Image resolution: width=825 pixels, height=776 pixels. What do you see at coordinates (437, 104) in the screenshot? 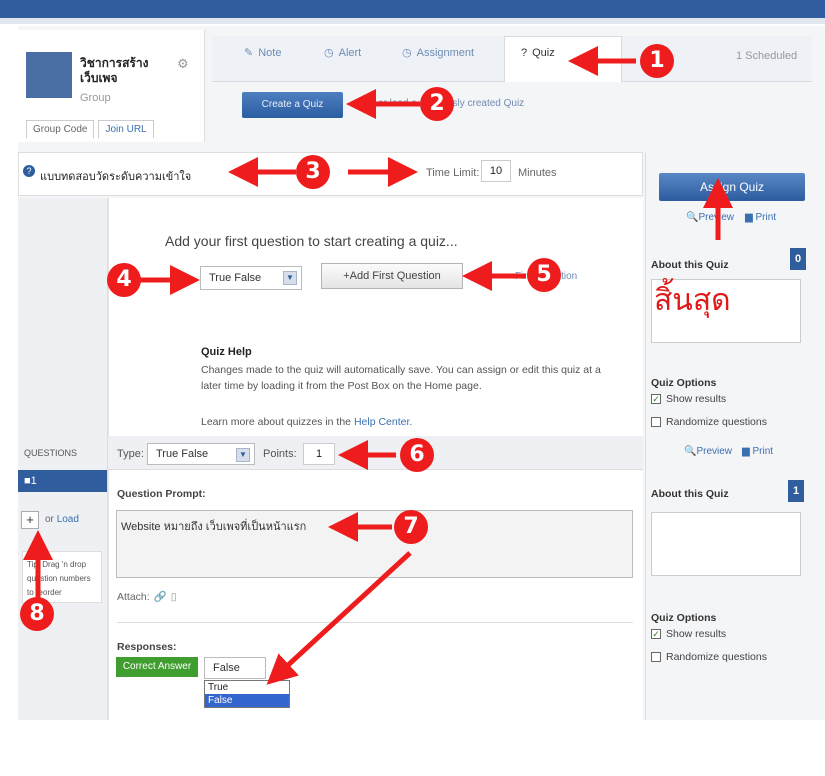
I see `annotation-2: 2` at bounding box center [437, 104].